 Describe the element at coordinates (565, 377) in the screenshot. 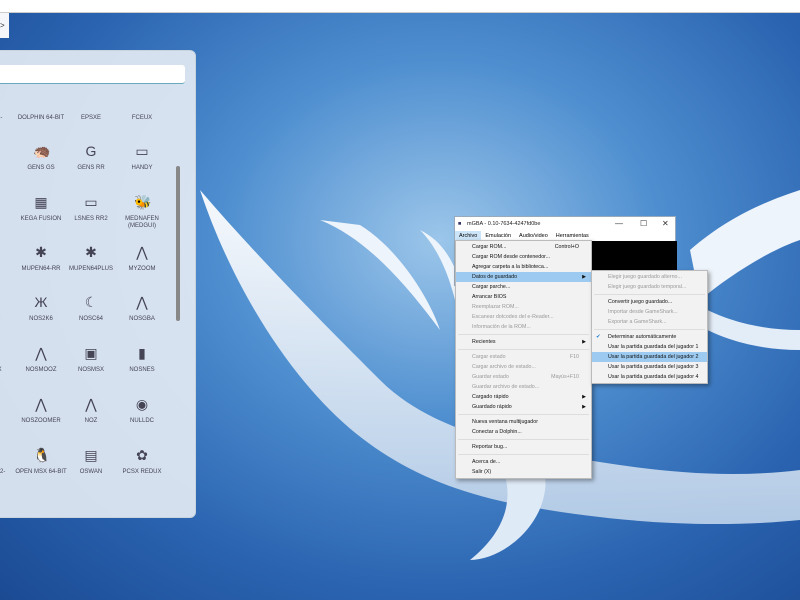

I see `shortcut-label: Mayús+F10` at that location.